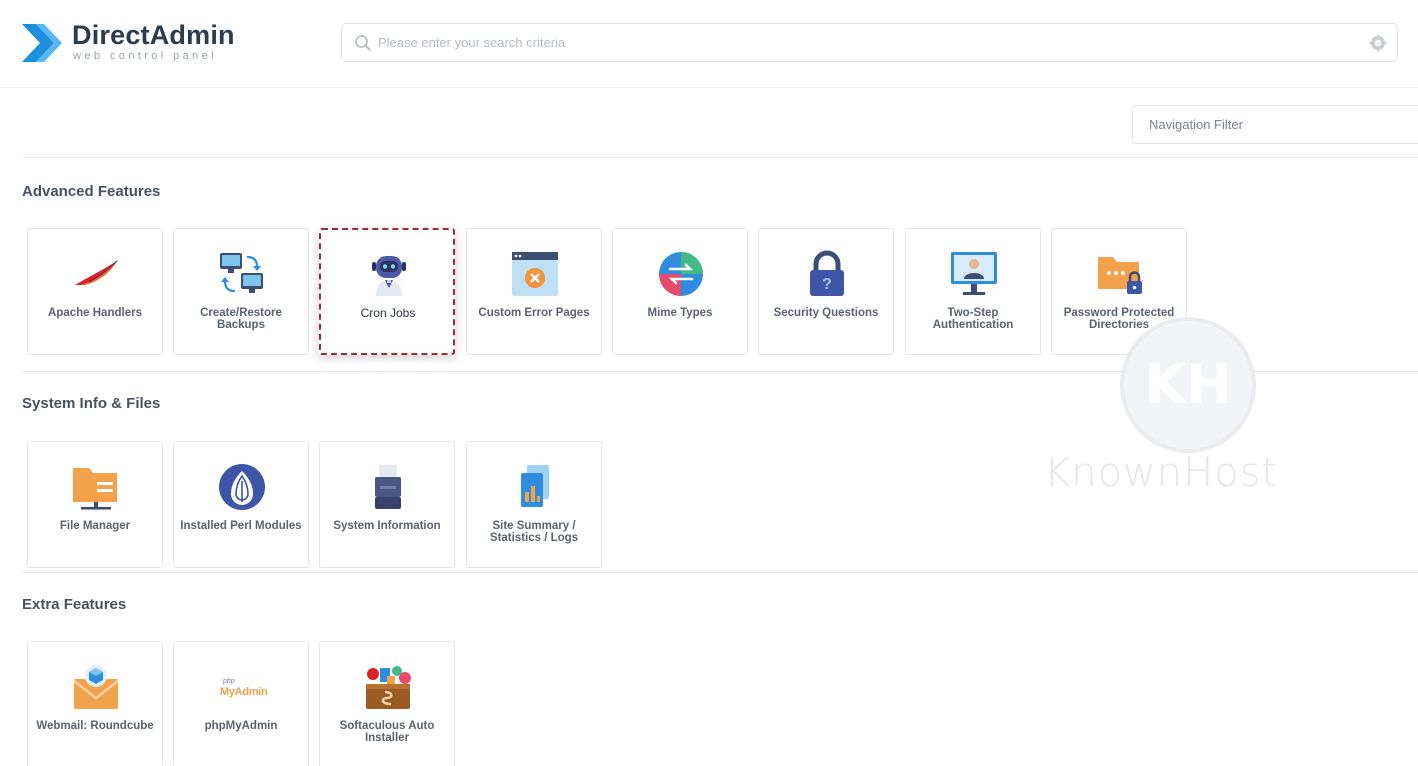  Describe the element at coordinates (42, 43) in the screenshot. I see `directadmin-logo-icon` at that location.